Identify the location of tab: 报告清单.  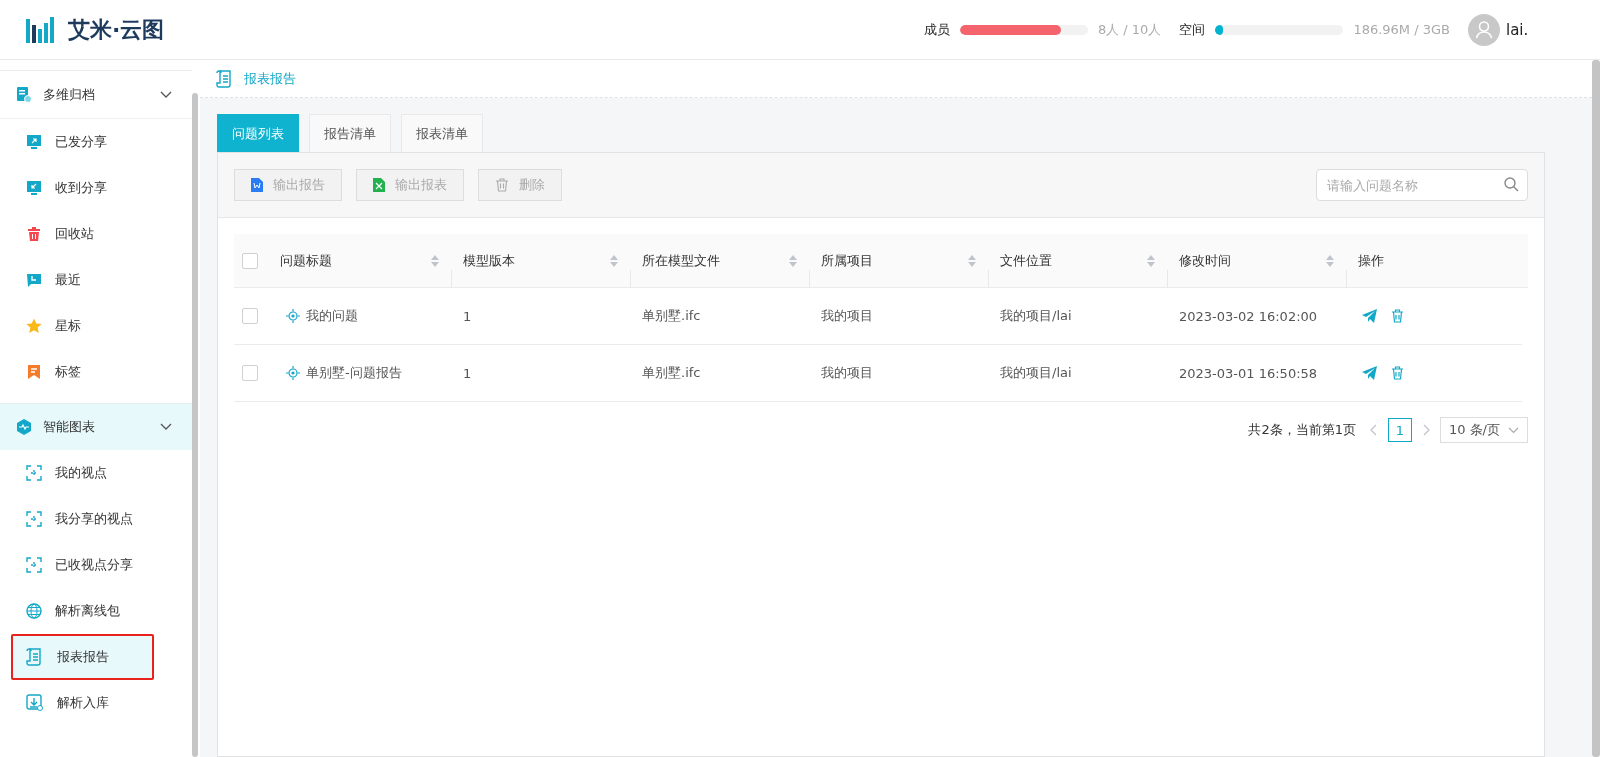
(350, 133).